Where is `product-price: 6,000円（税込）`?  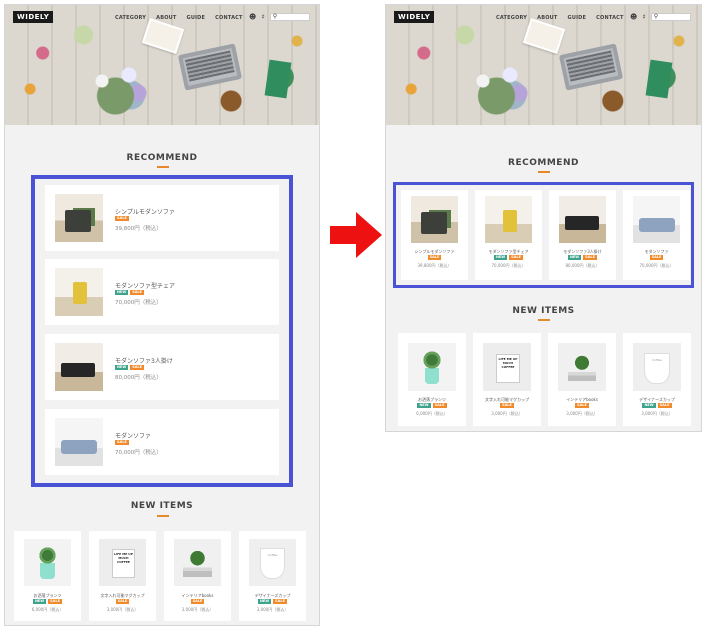
product-price: 6,000円（税込） is located at coordinates (47, 609).